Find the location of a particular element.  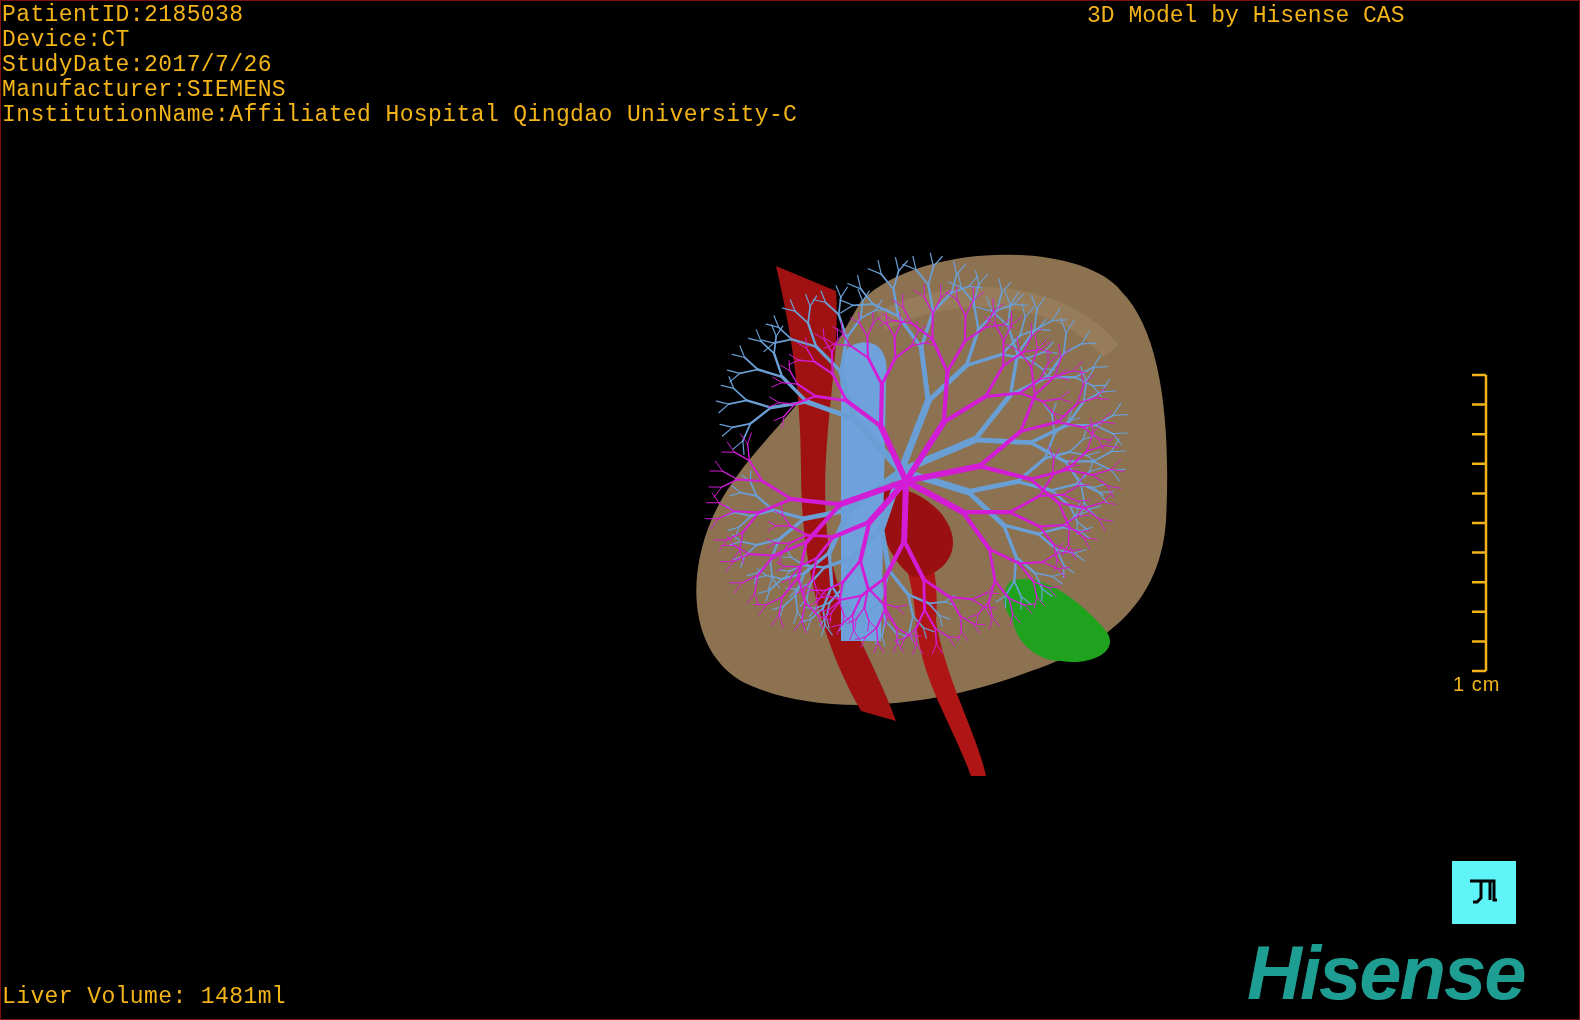

study-info-line: StudyDate:2017/7/26 is located at coordinates (137, 65).